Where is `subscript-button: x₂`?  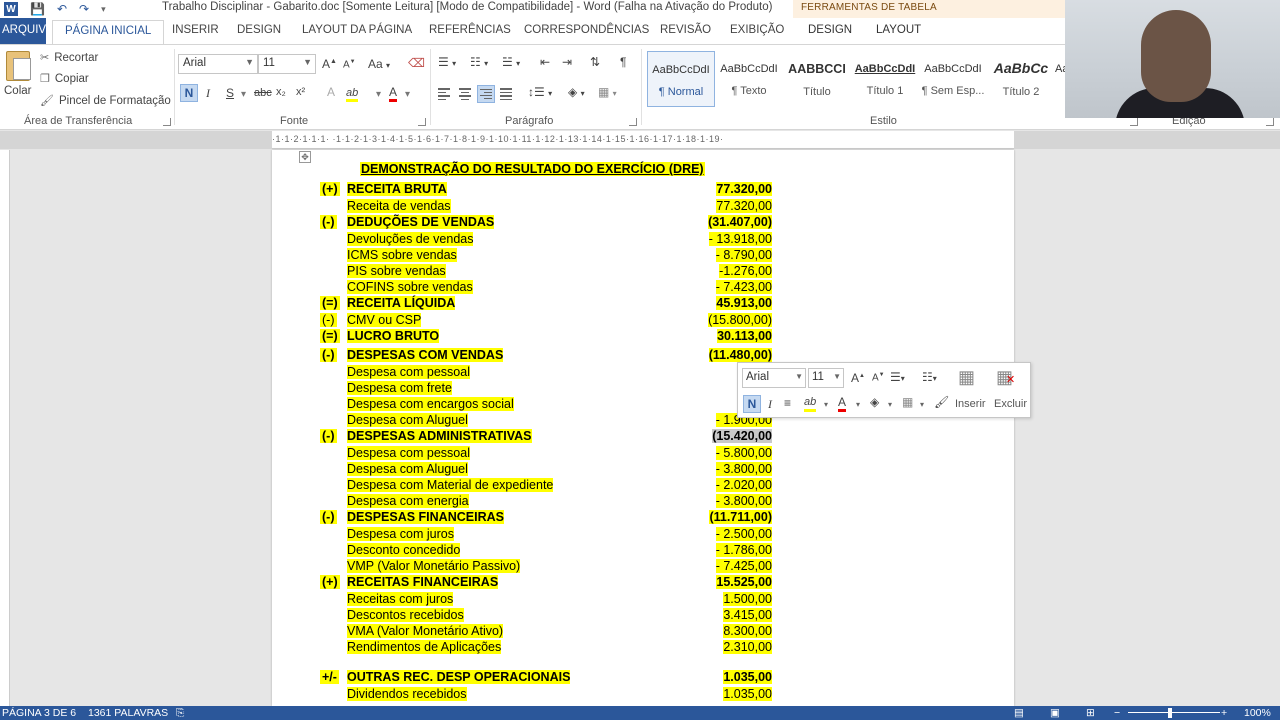 subscript-button: x₂ is located at coordinates (281, 92).